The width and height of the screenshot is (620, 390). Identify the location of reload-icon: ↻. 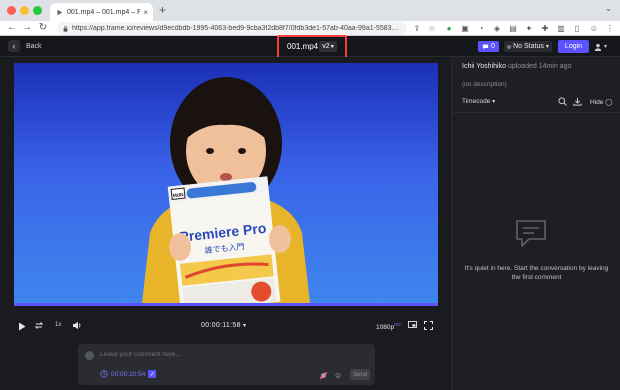
(43, 27).